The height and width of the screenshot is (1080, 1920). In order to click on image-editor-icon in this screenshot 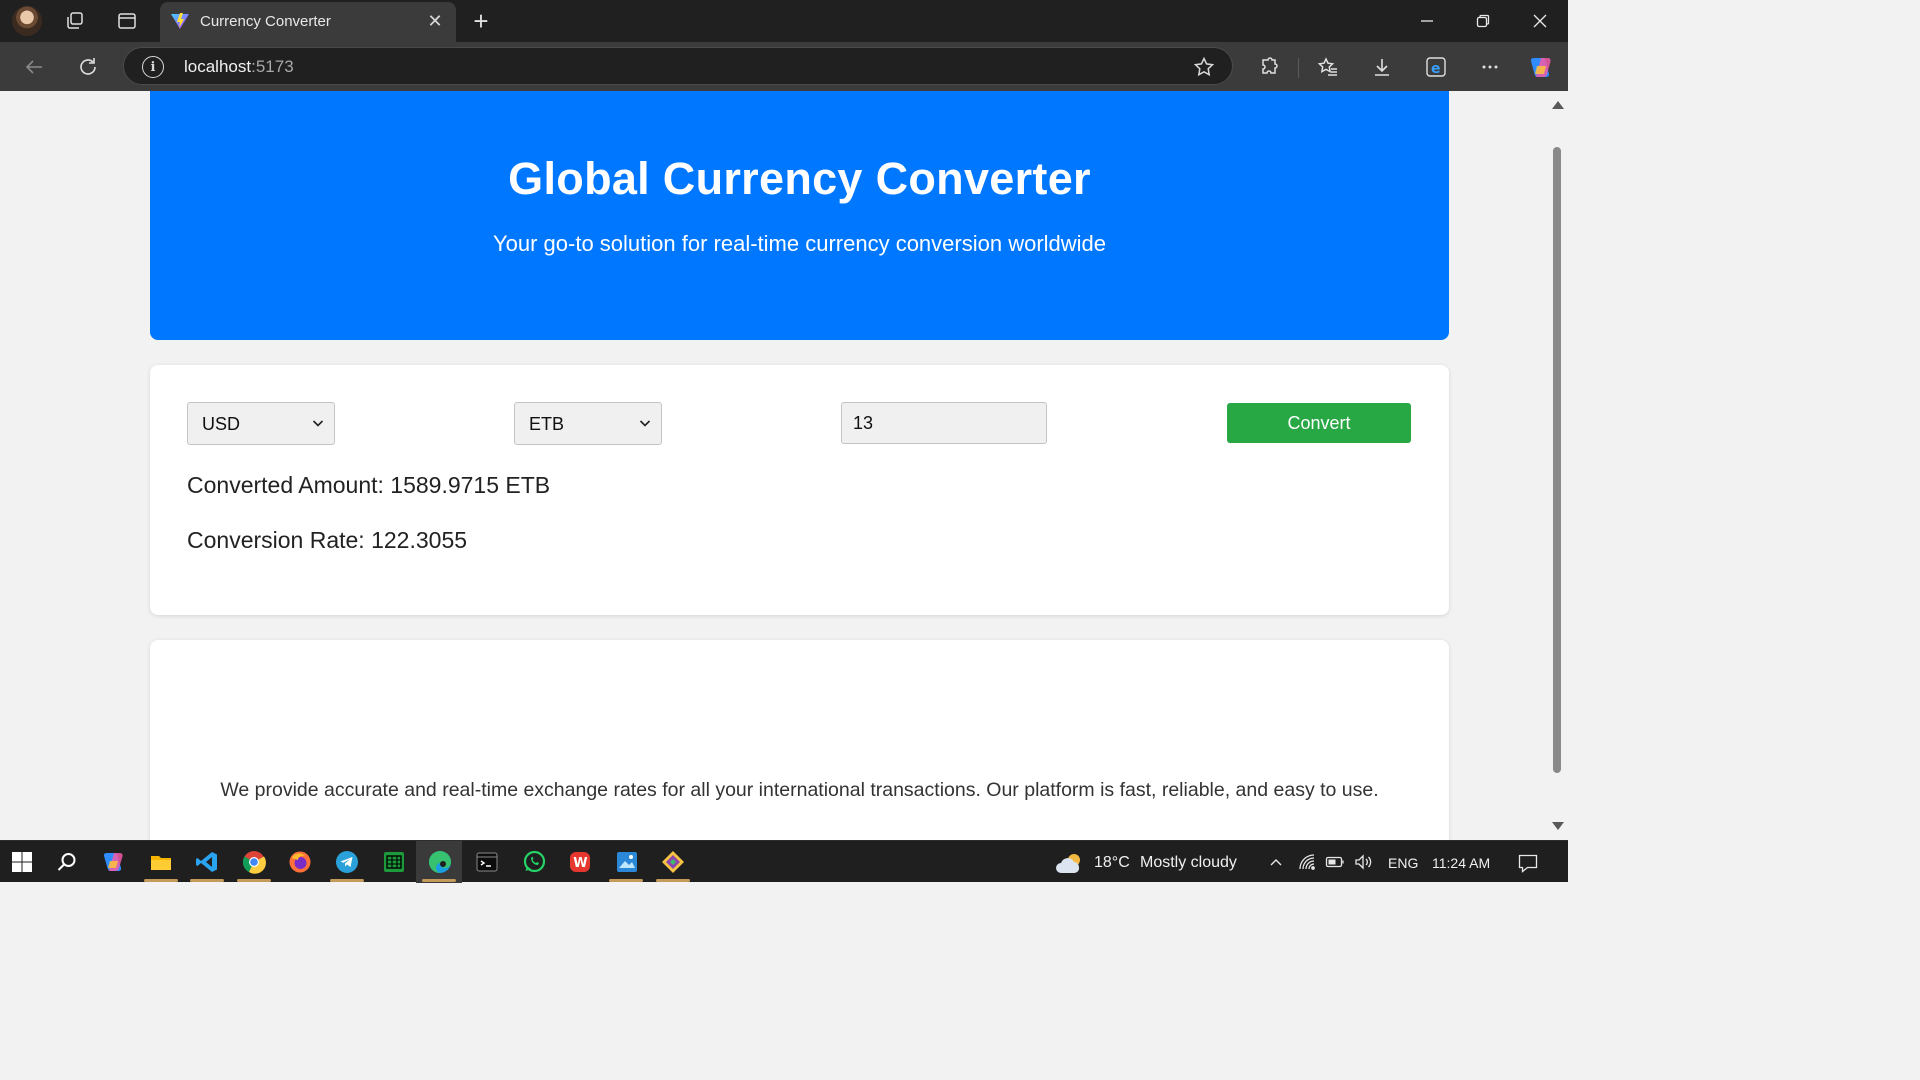, I will do `click(627, 862)`.